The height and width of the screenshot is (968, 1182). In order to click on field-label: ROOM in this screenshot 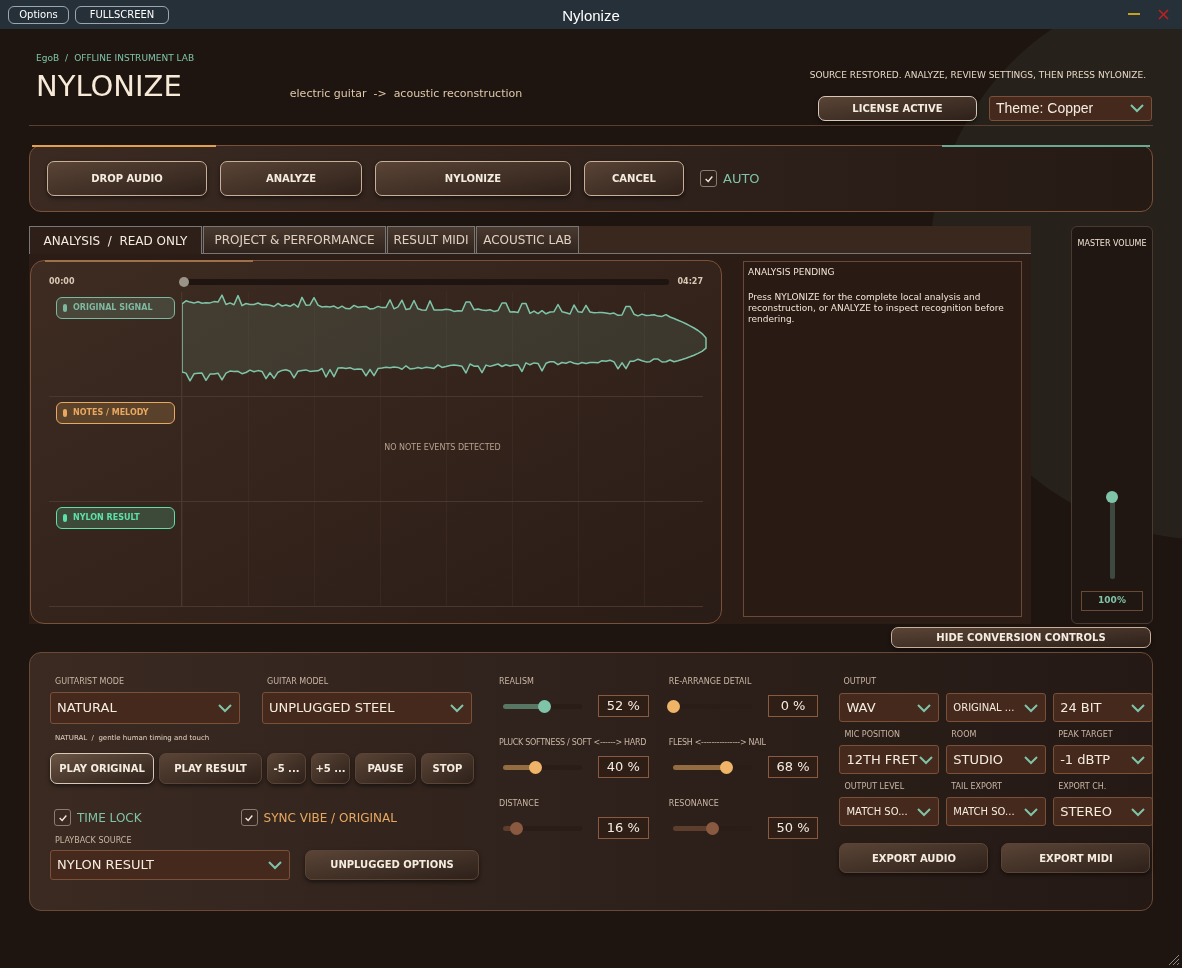, I will do `click(964, 735)`.